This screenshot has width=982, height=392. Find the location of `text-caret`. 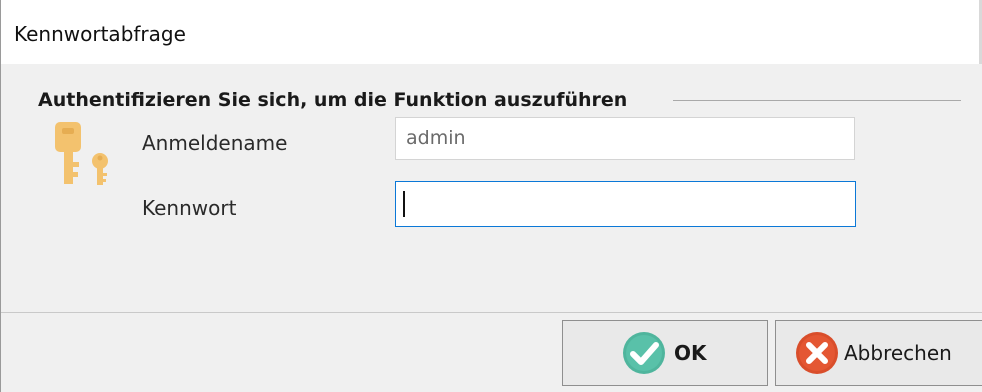

text-caret is located at coordinates (404, 204).